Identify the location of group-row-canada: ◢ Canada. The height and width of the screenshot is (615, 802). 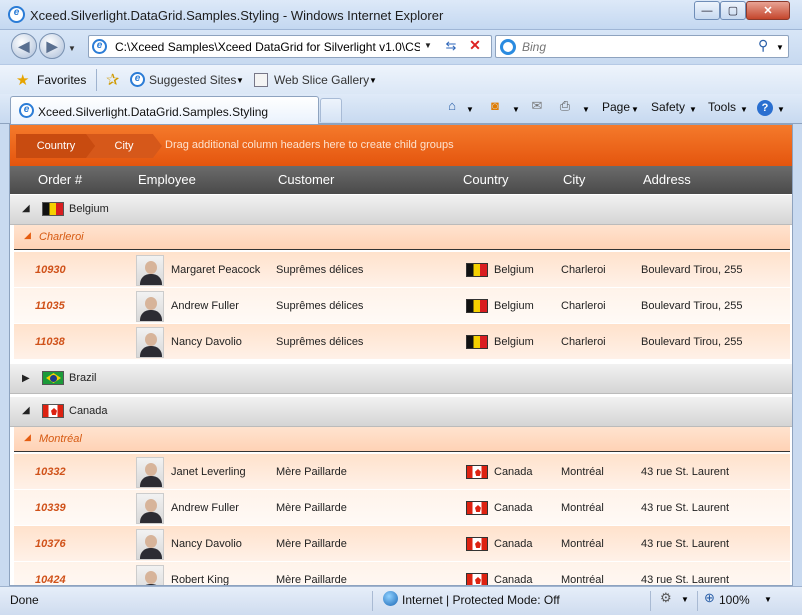
(401, 411).